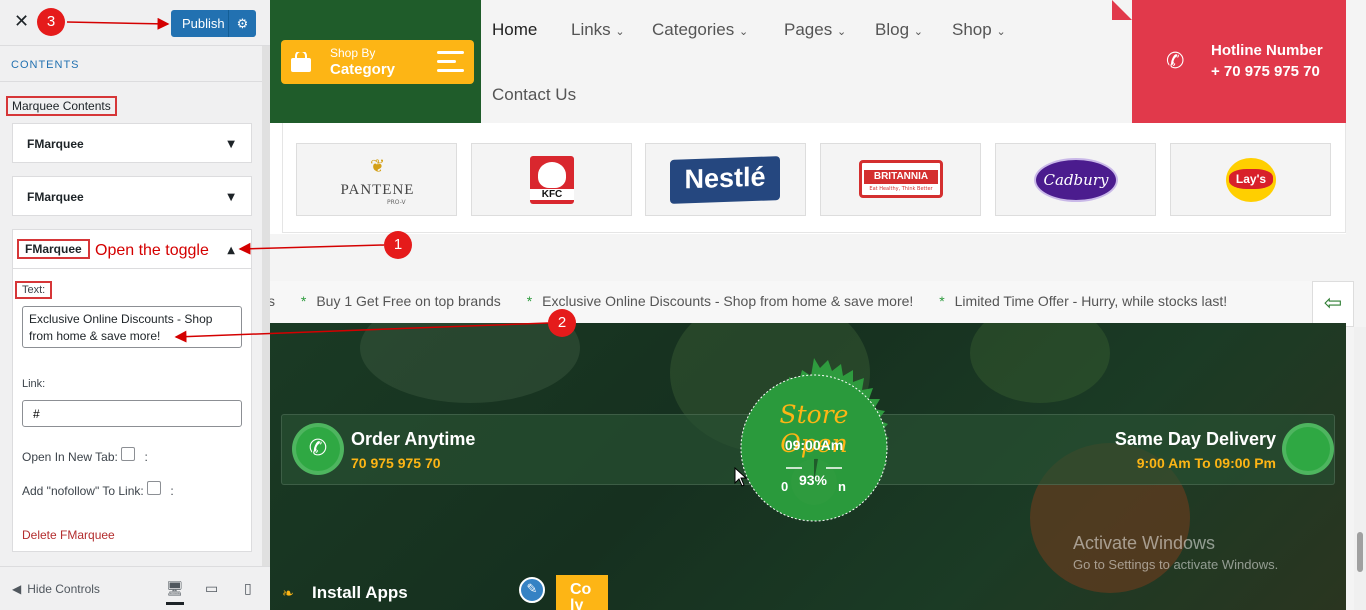 This screenshot has height=610, width=1366. What do you see at coordinates (562, 323) in the screenshot?
I see `annotation-step-2: 2` at bounding box center [562, 323].